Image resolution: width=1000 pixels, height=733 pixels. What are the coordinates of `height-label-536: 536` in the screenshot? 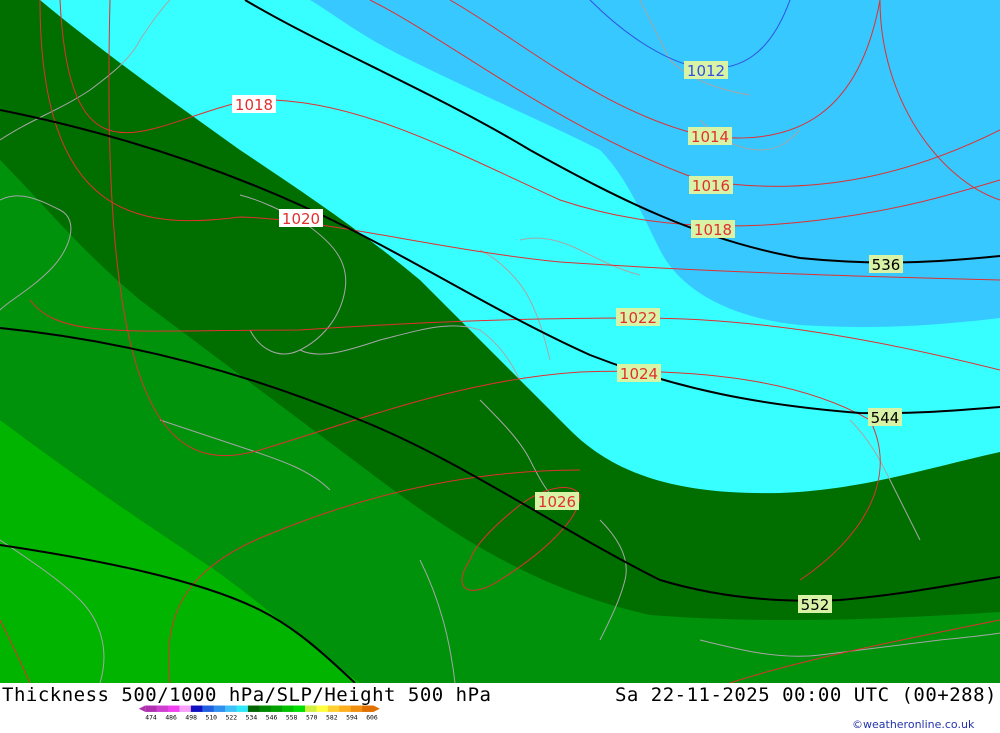 It's located at (886, 264).